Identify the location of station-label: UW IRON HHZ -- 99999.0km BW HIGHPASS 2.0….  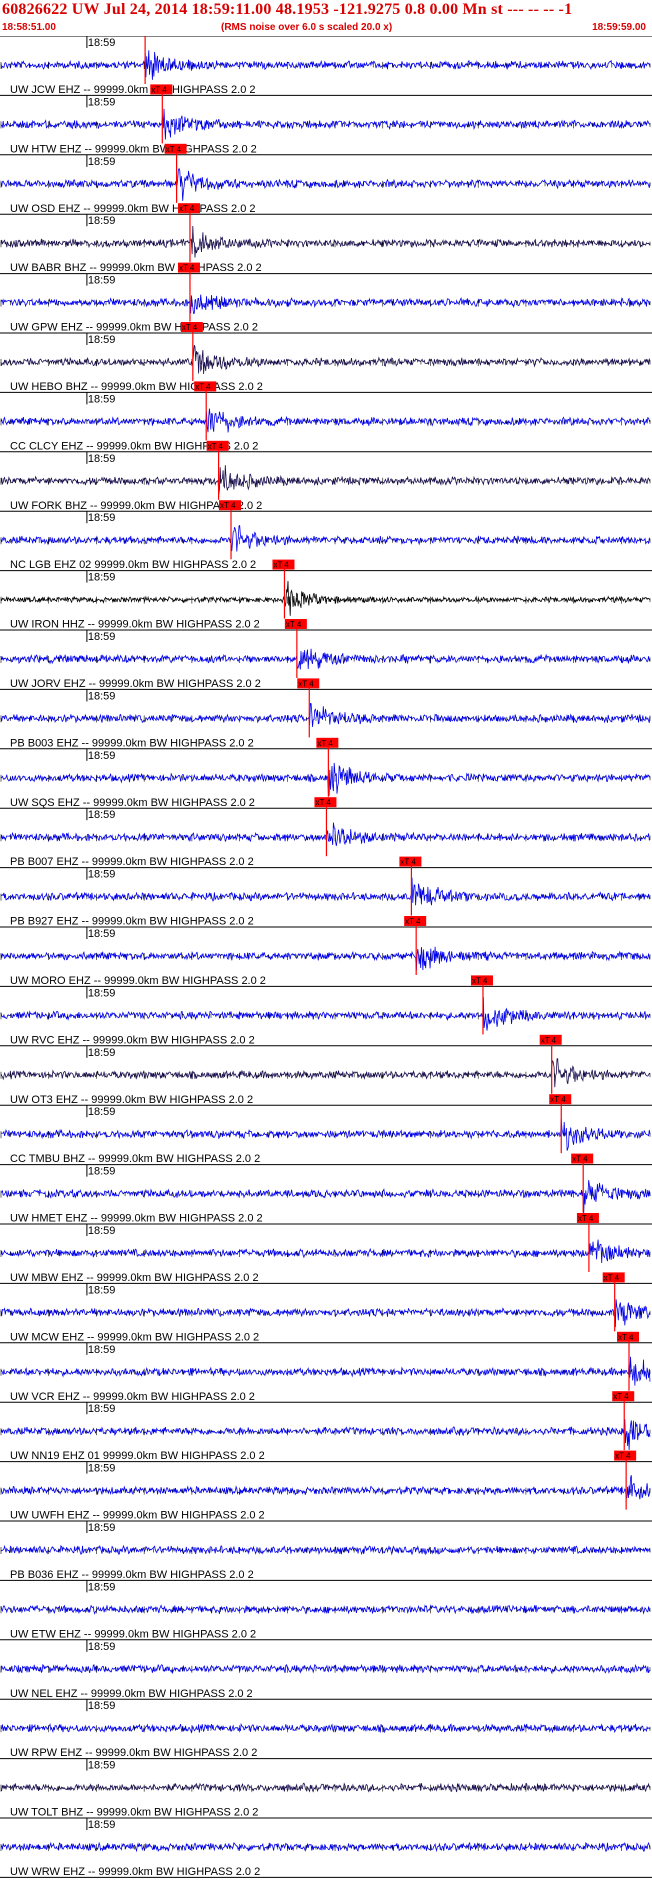
(135, 625).